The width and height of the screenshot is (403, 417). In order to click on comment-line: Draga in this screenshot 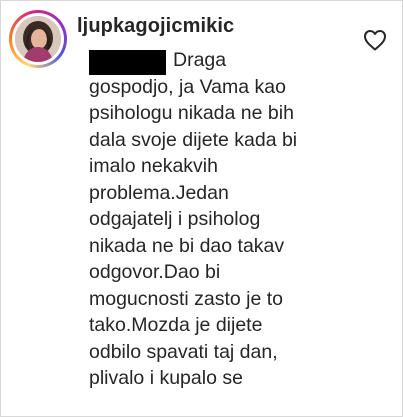, I will do `click(200, 60)`.